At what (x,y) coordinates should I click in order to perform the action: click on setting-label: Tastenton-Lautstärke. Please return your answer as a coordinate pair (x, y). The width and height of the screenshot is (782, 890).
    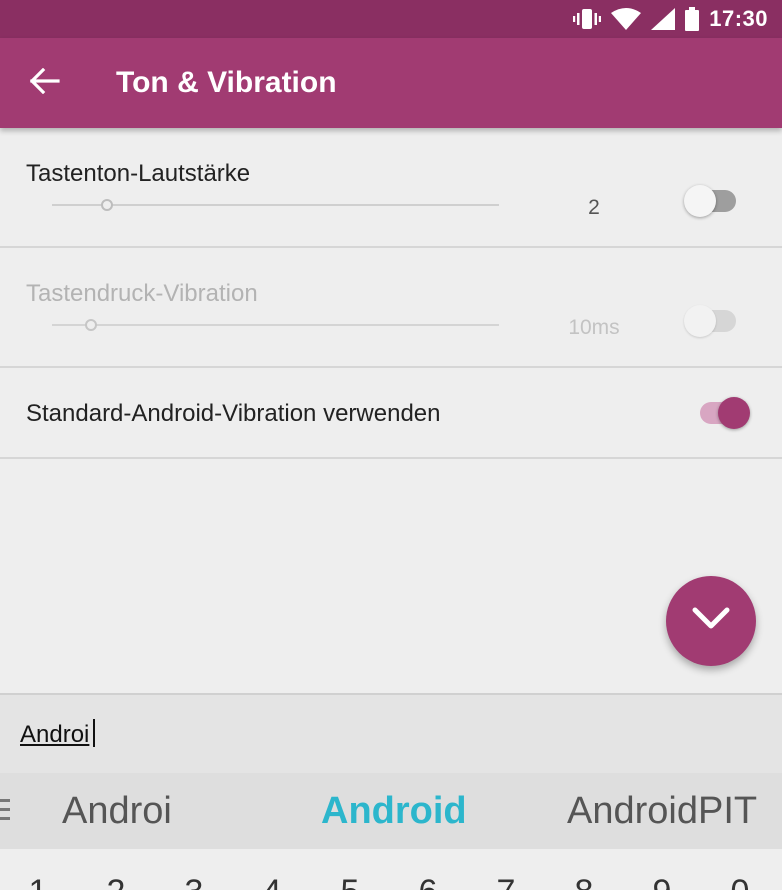
    Looking at the image, I should click on (138, 173).